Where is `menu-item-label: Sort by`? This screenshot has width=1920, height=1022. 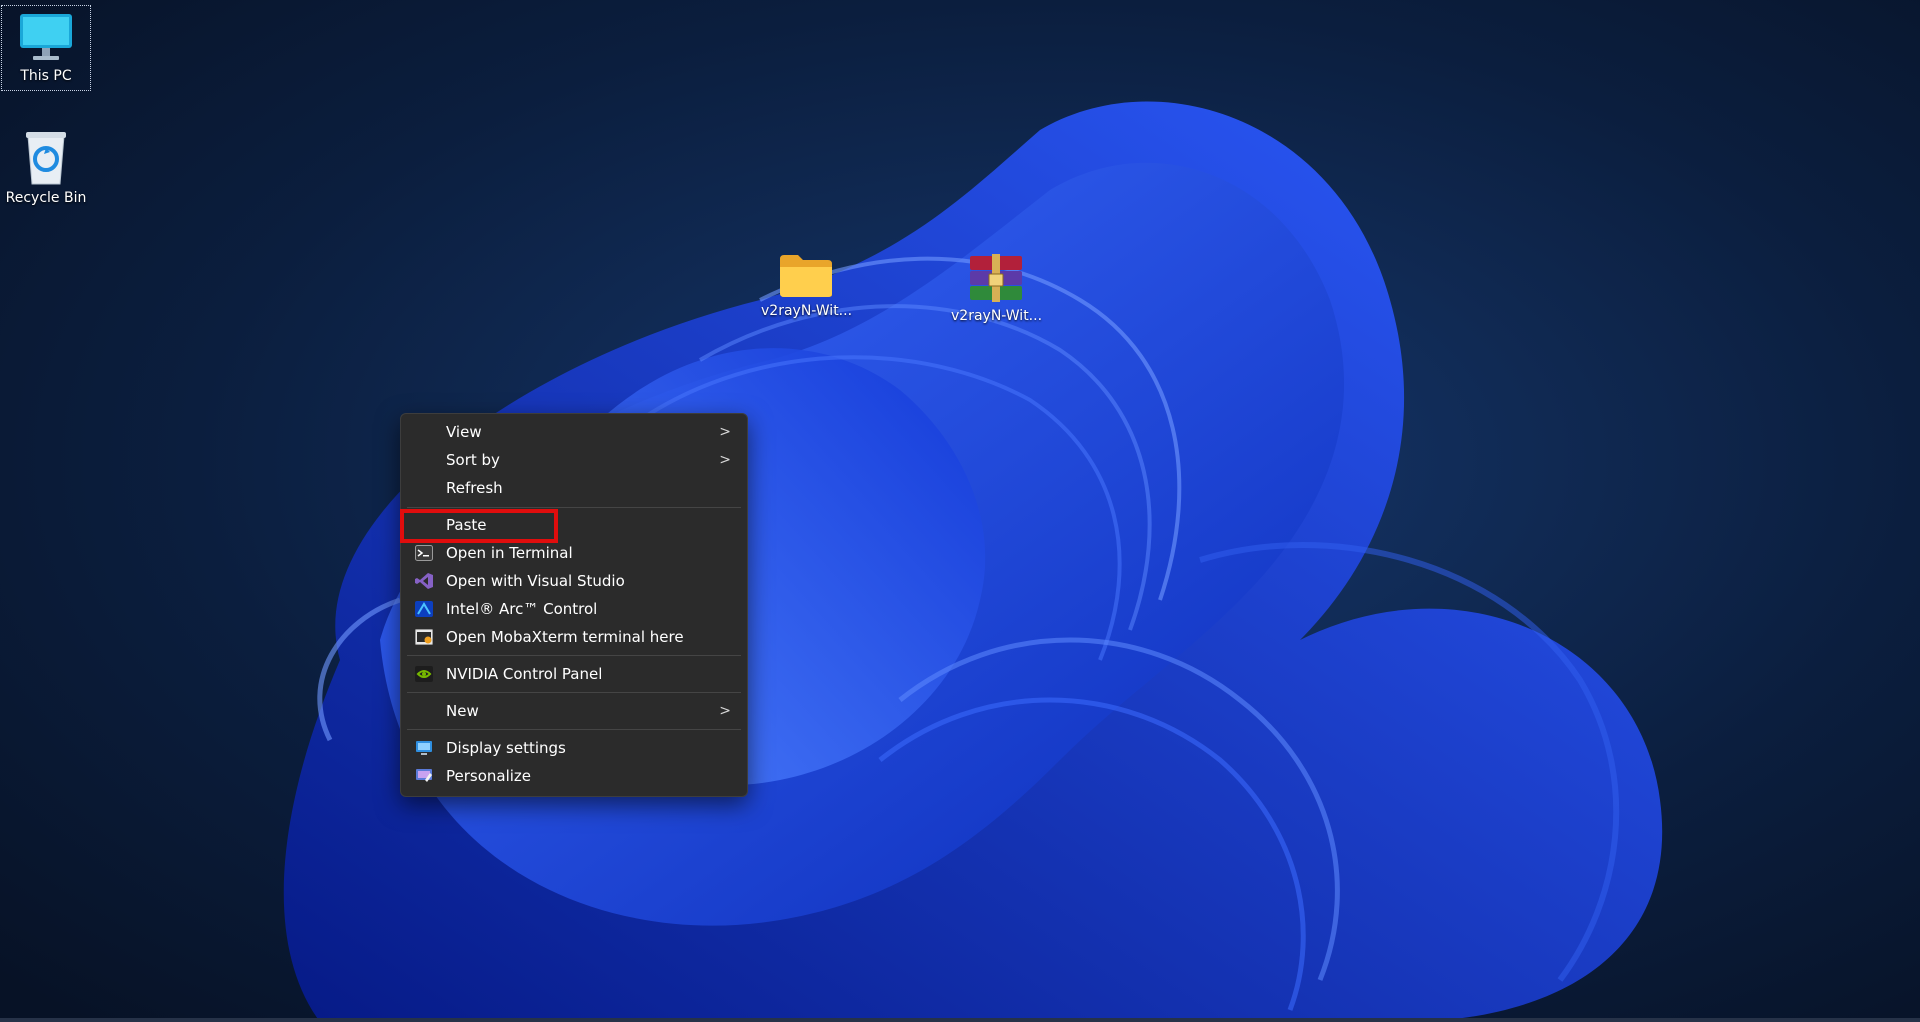
menu-item-label: Sort by is located at coordinates (473, 460).